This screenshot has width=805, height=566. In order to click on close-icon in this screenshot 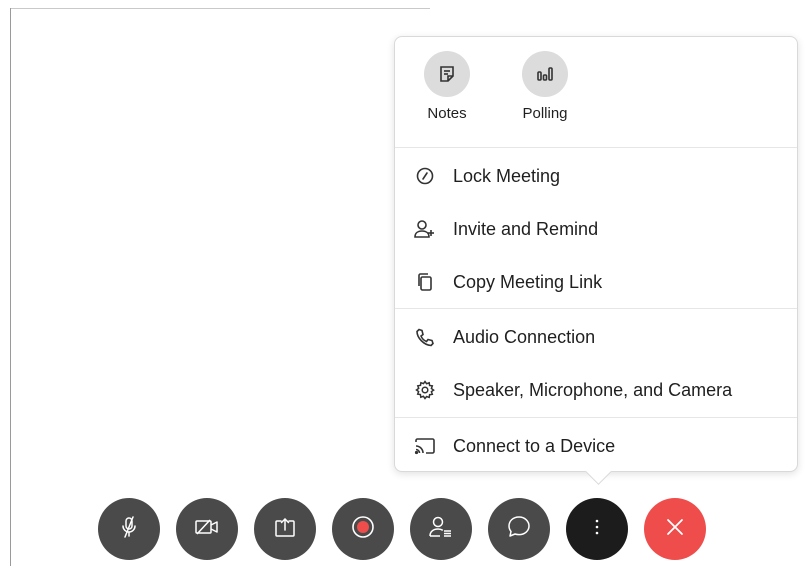, I will do `click(675, 529)`.